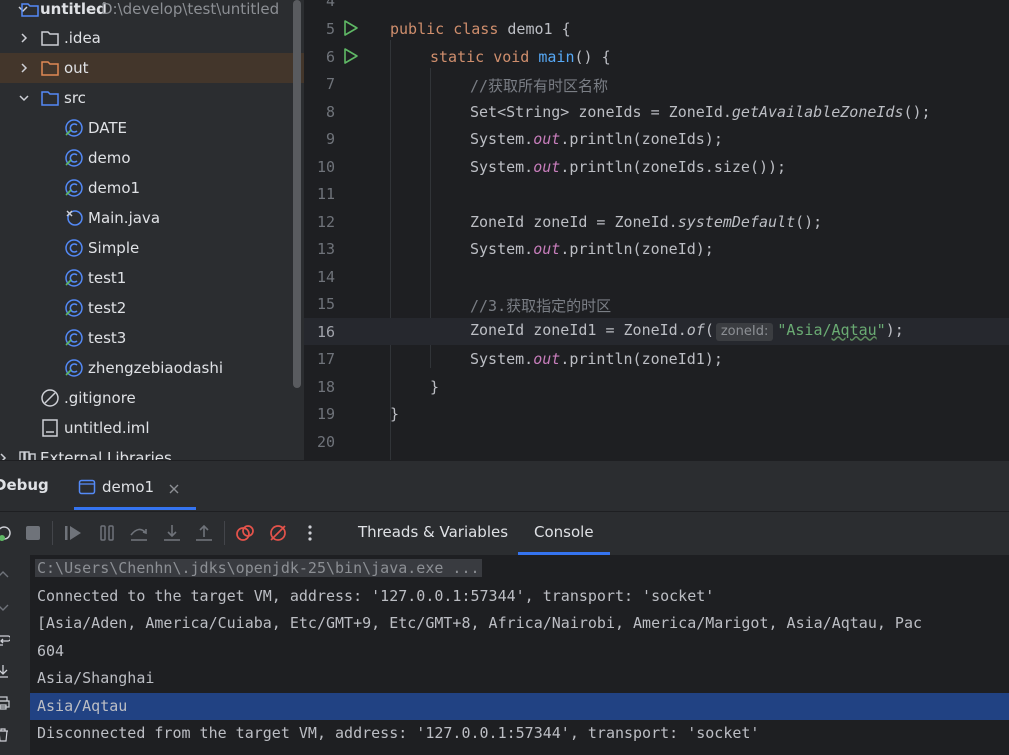  I want to click on mute-breakpoints-icon, so click(278, 533).